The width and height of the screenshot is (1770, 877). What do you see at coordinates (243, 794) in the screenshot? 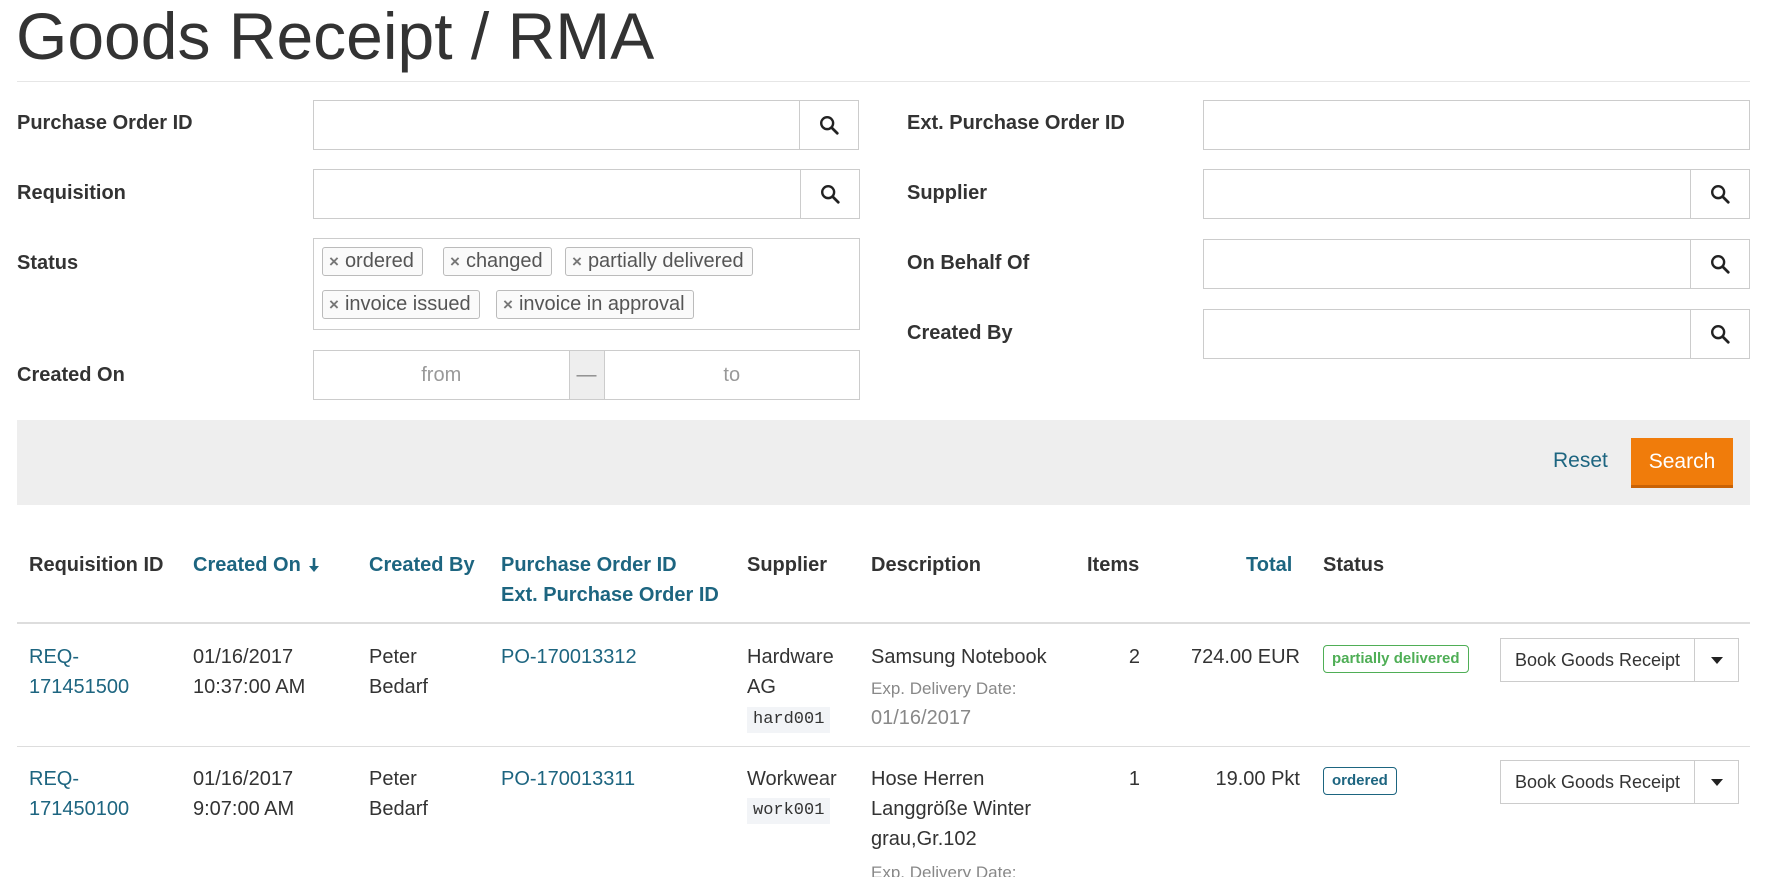
I see `created-on-cell: 01/16/2017 9:07:00 AM` at bounding box center [243, 794].